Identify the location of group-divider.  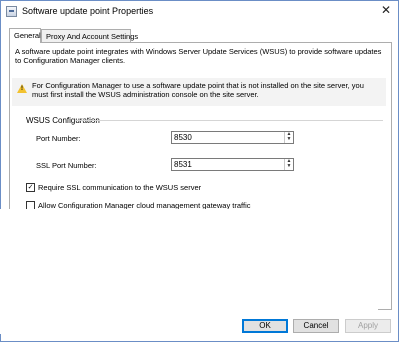
(229, 120).